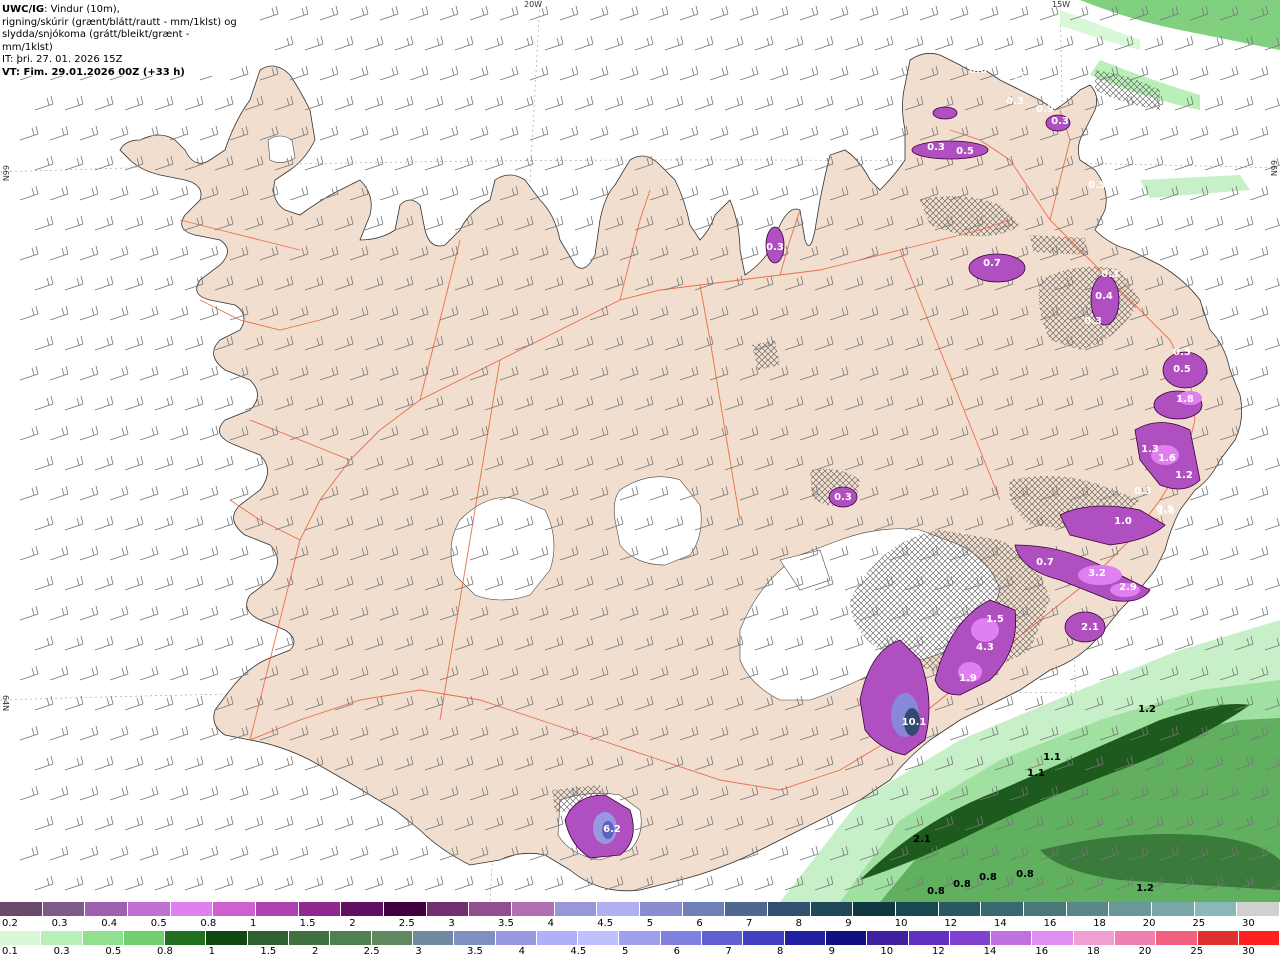  I want to click on colorbar-tick-label: 3, so click(451, 923).